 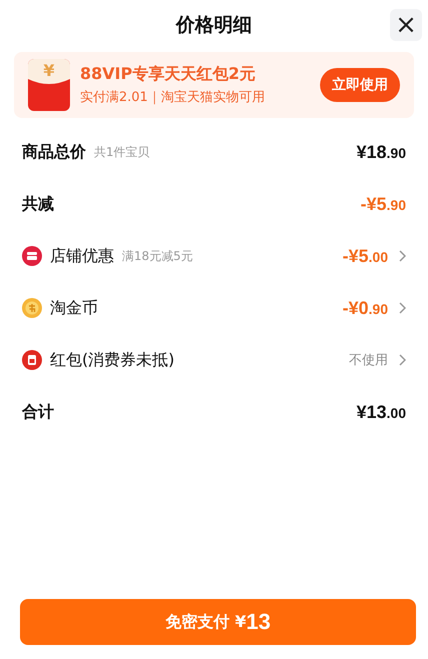 I want to click on row-note: 满18元减5元, so click(x=157, y=256).